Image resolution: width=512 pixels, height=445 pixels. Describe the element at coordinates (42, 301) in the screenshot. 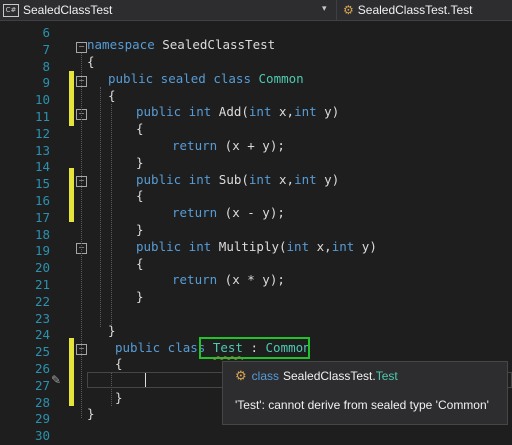

I see `line-number: 22` at that location.